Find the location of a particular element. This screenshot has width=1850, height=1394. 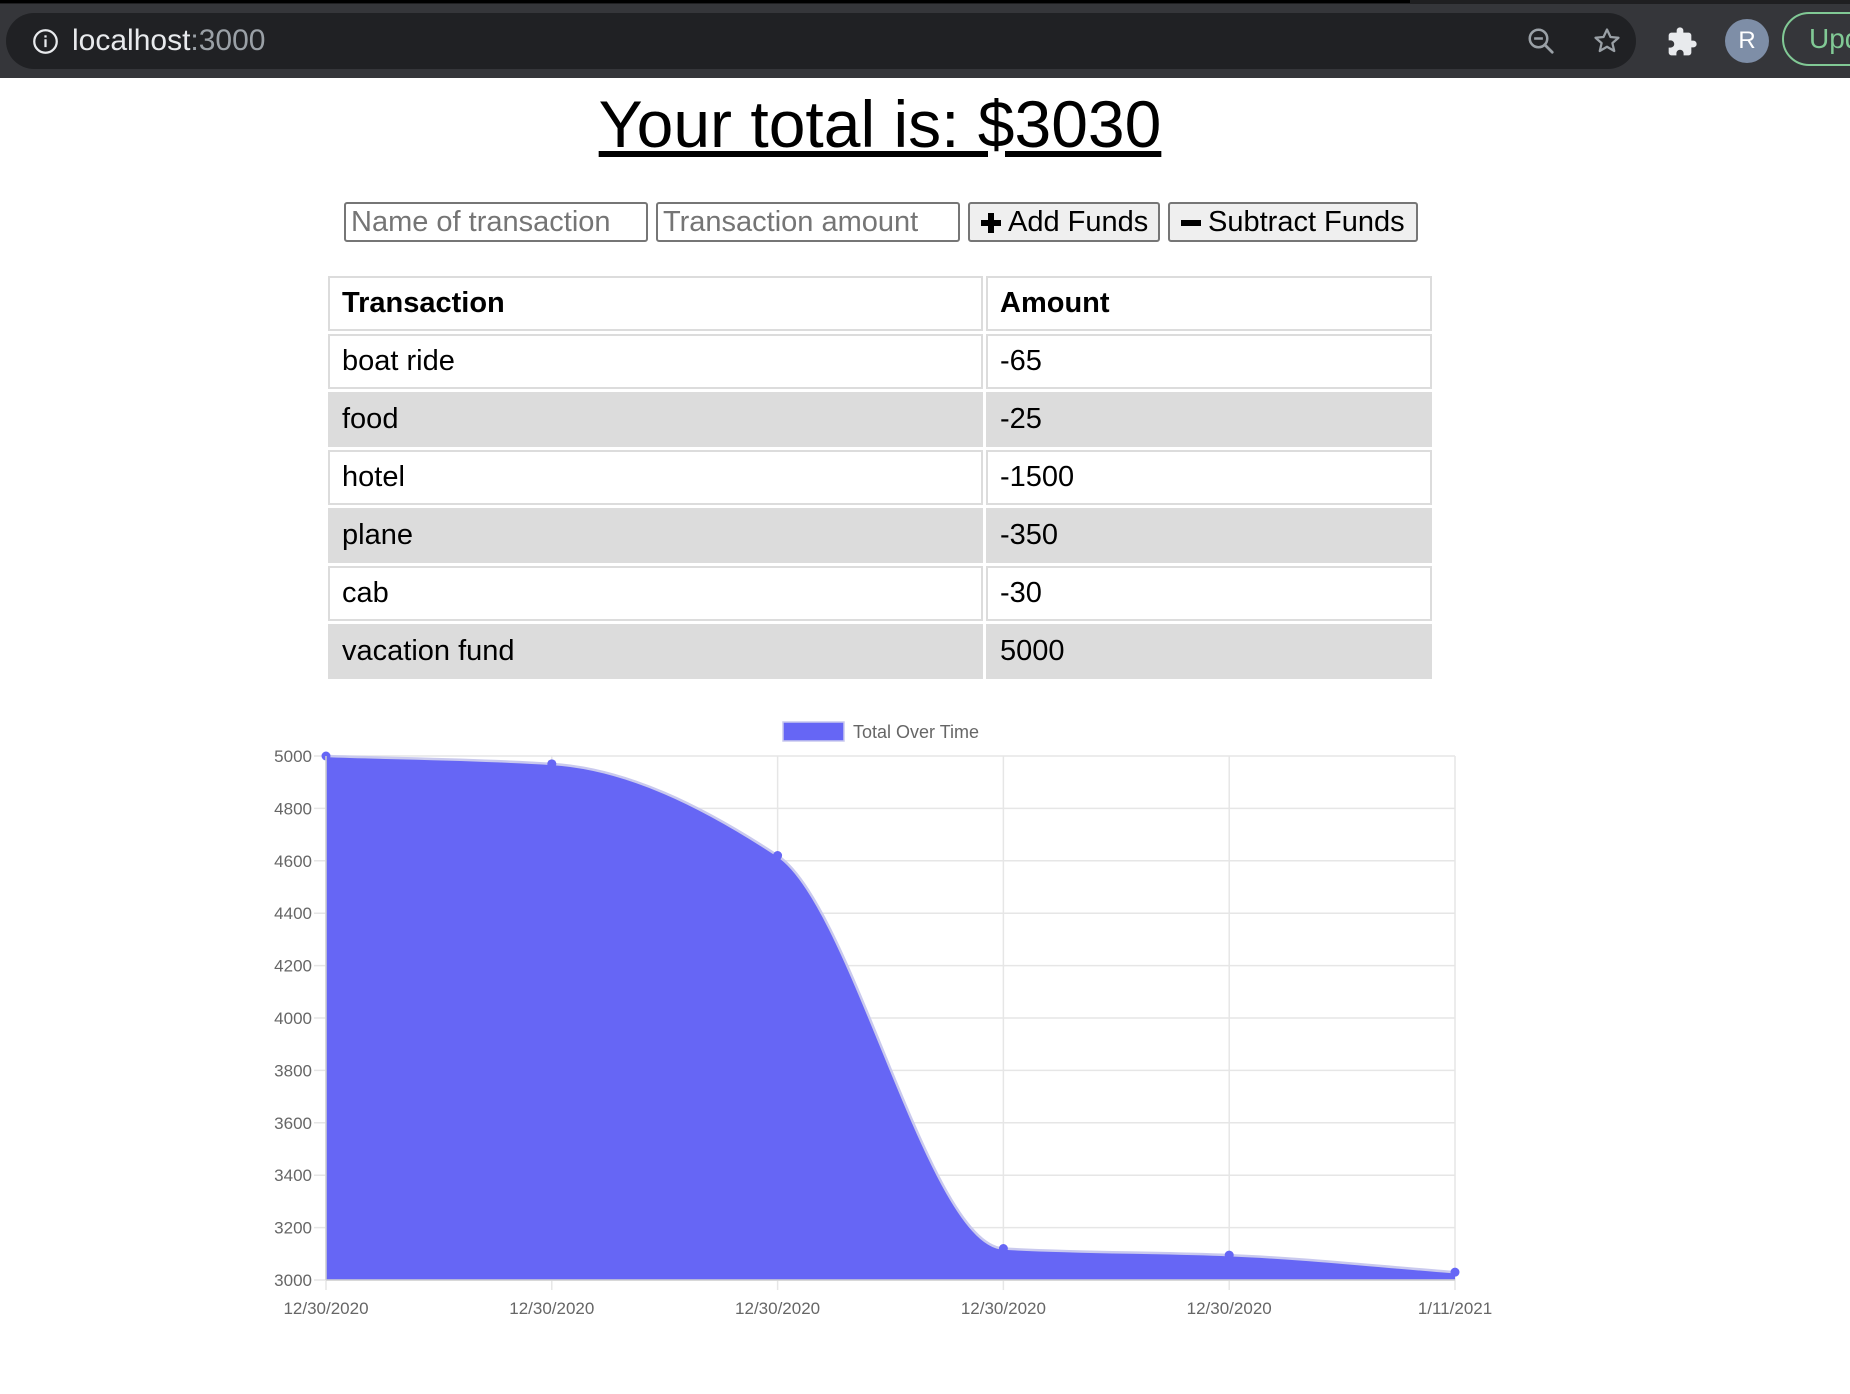

transaction-amount-cell: -25 is located at coordinates (1209, 419).